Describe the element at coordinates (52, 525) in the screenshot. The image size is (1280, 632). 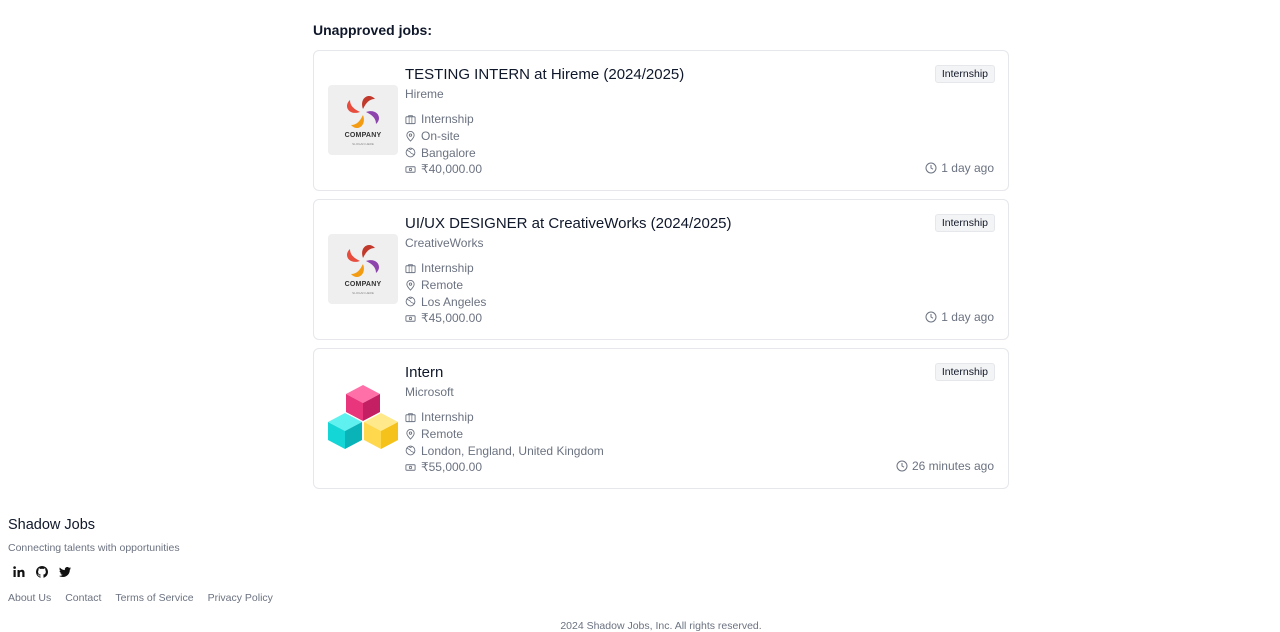
I see `footer-brand: Shadow Jobs` at that location.